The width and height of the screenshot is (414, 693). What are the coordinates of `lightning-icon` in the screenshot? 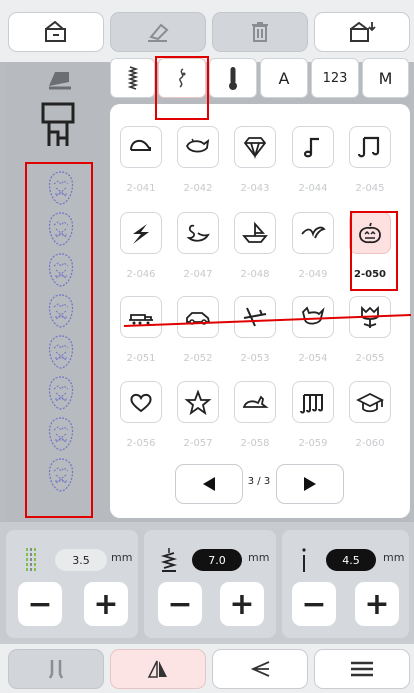 It's located at (141, 234).